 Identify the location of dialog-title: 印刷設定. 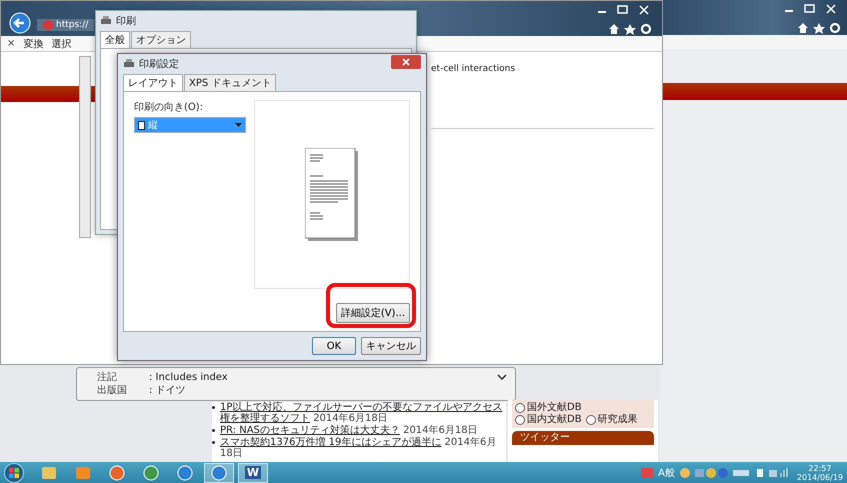
(159, 64).